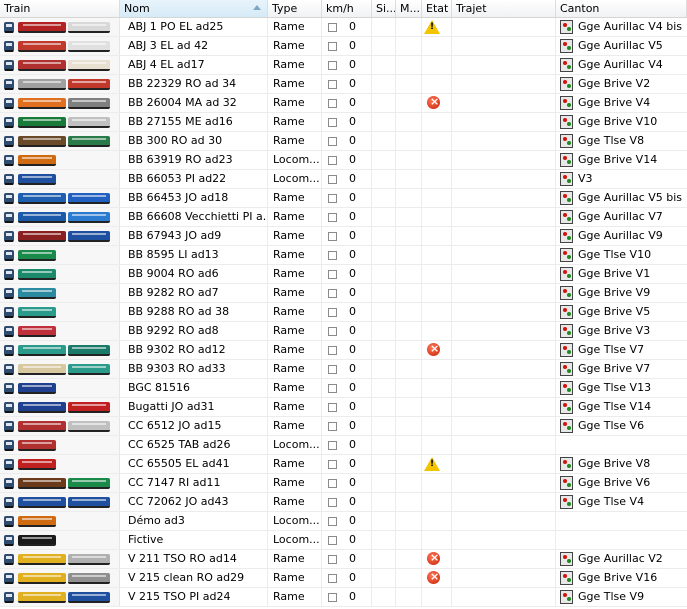  What do you see at coordinates (194, 350) in the screenshot?
I see `train-name: BB 9302 RO ad12` at bounding box center [194, 350].